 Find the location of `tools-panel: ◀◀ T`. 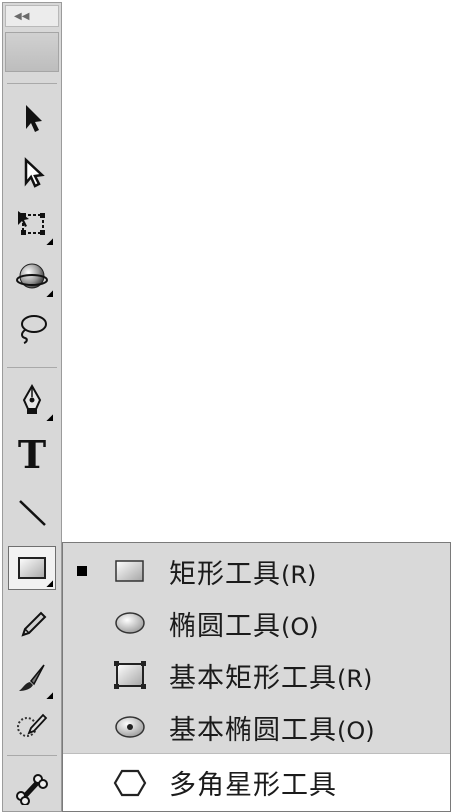

tools-panel: ◀◀ T is located at coordinates (32, 407).